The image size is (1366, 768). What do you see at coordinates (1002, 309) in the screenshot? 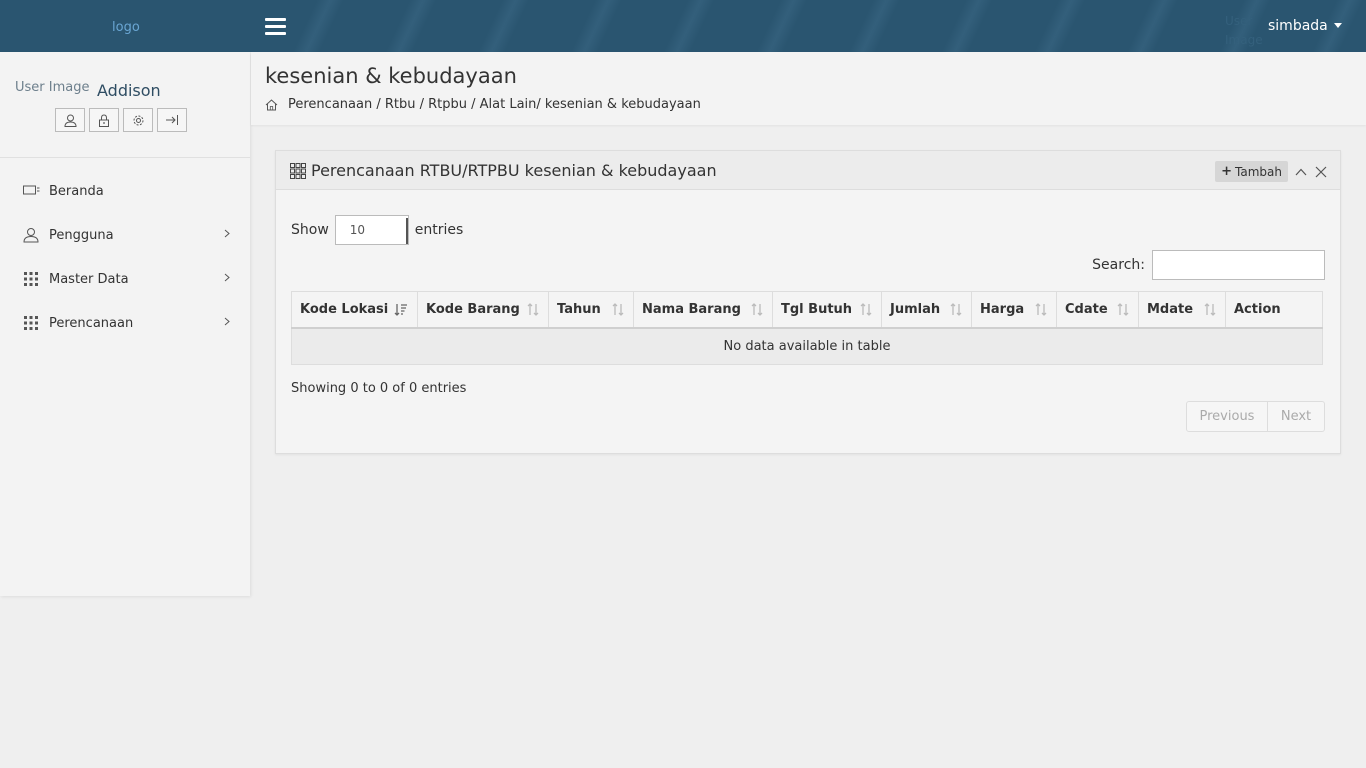
I see `column-header-label: Harga` at bounding box center [1002, 309].